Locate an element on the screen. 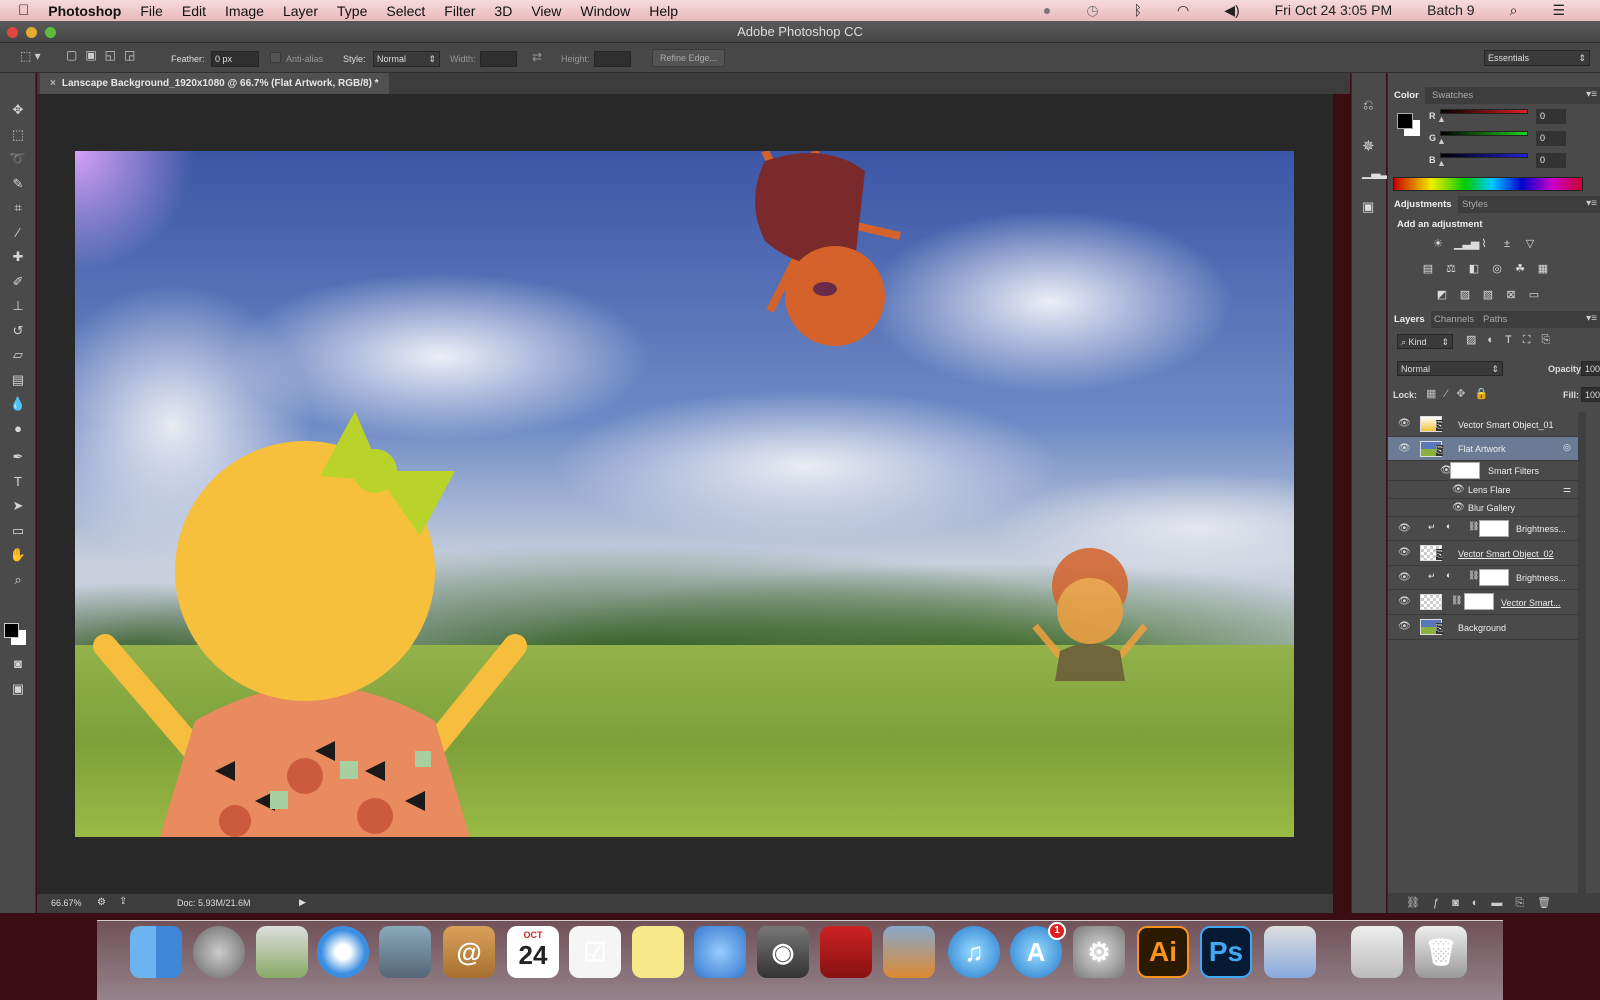  hue-saturation-icon: ▤ is located at coordinates (1428, 269).